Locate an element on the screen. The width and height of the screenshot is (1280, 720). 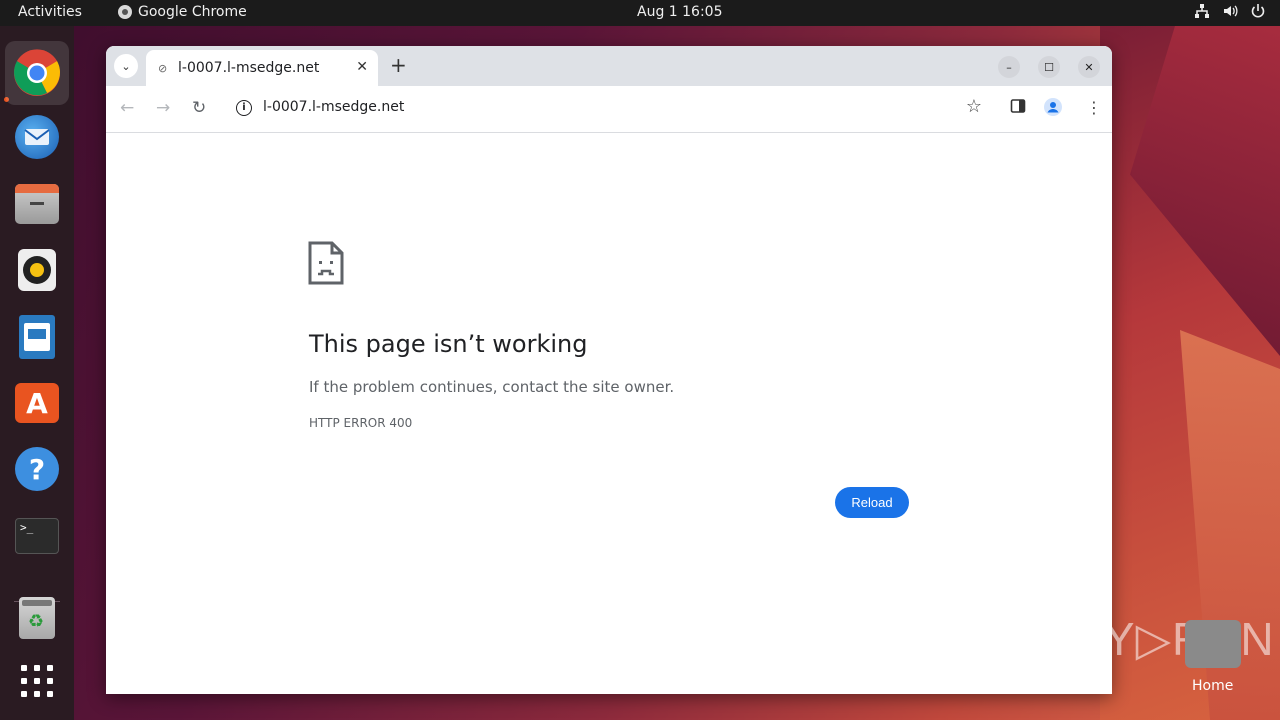
files-icon is located at coordinates (37, 204).